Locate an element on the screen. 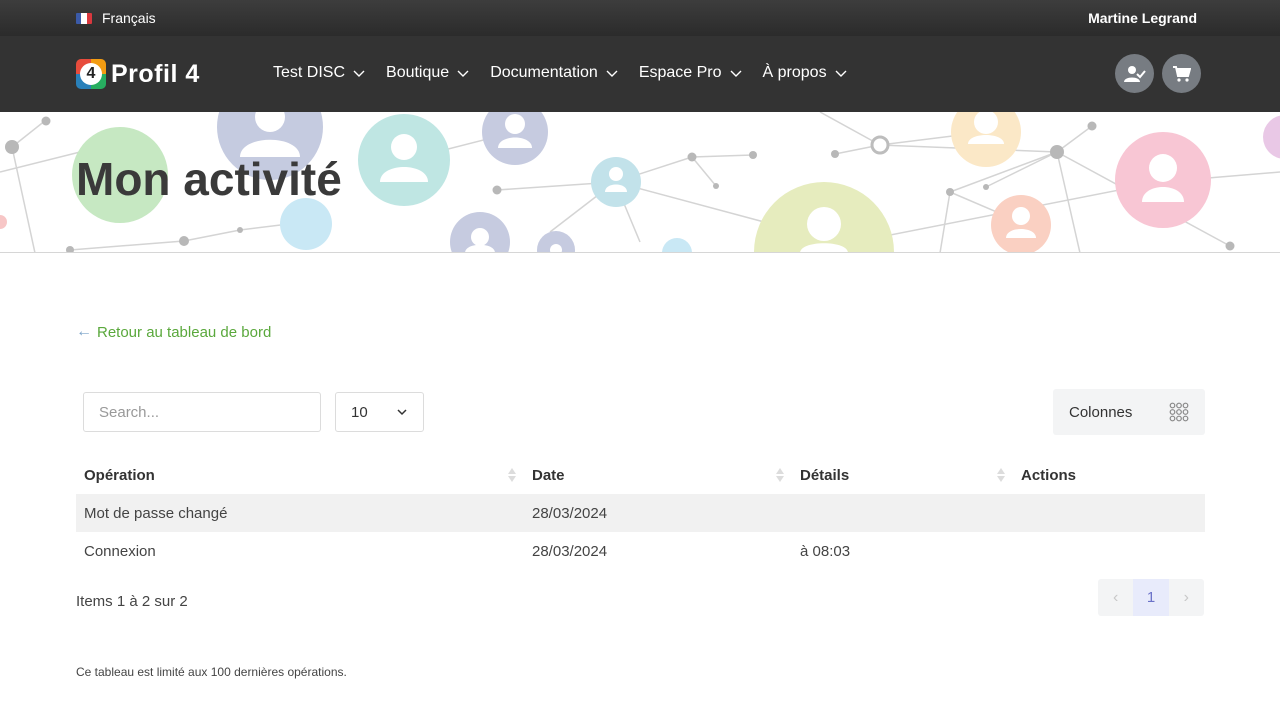  logo-text: Profil 4 is located at coordinates (155, 73).